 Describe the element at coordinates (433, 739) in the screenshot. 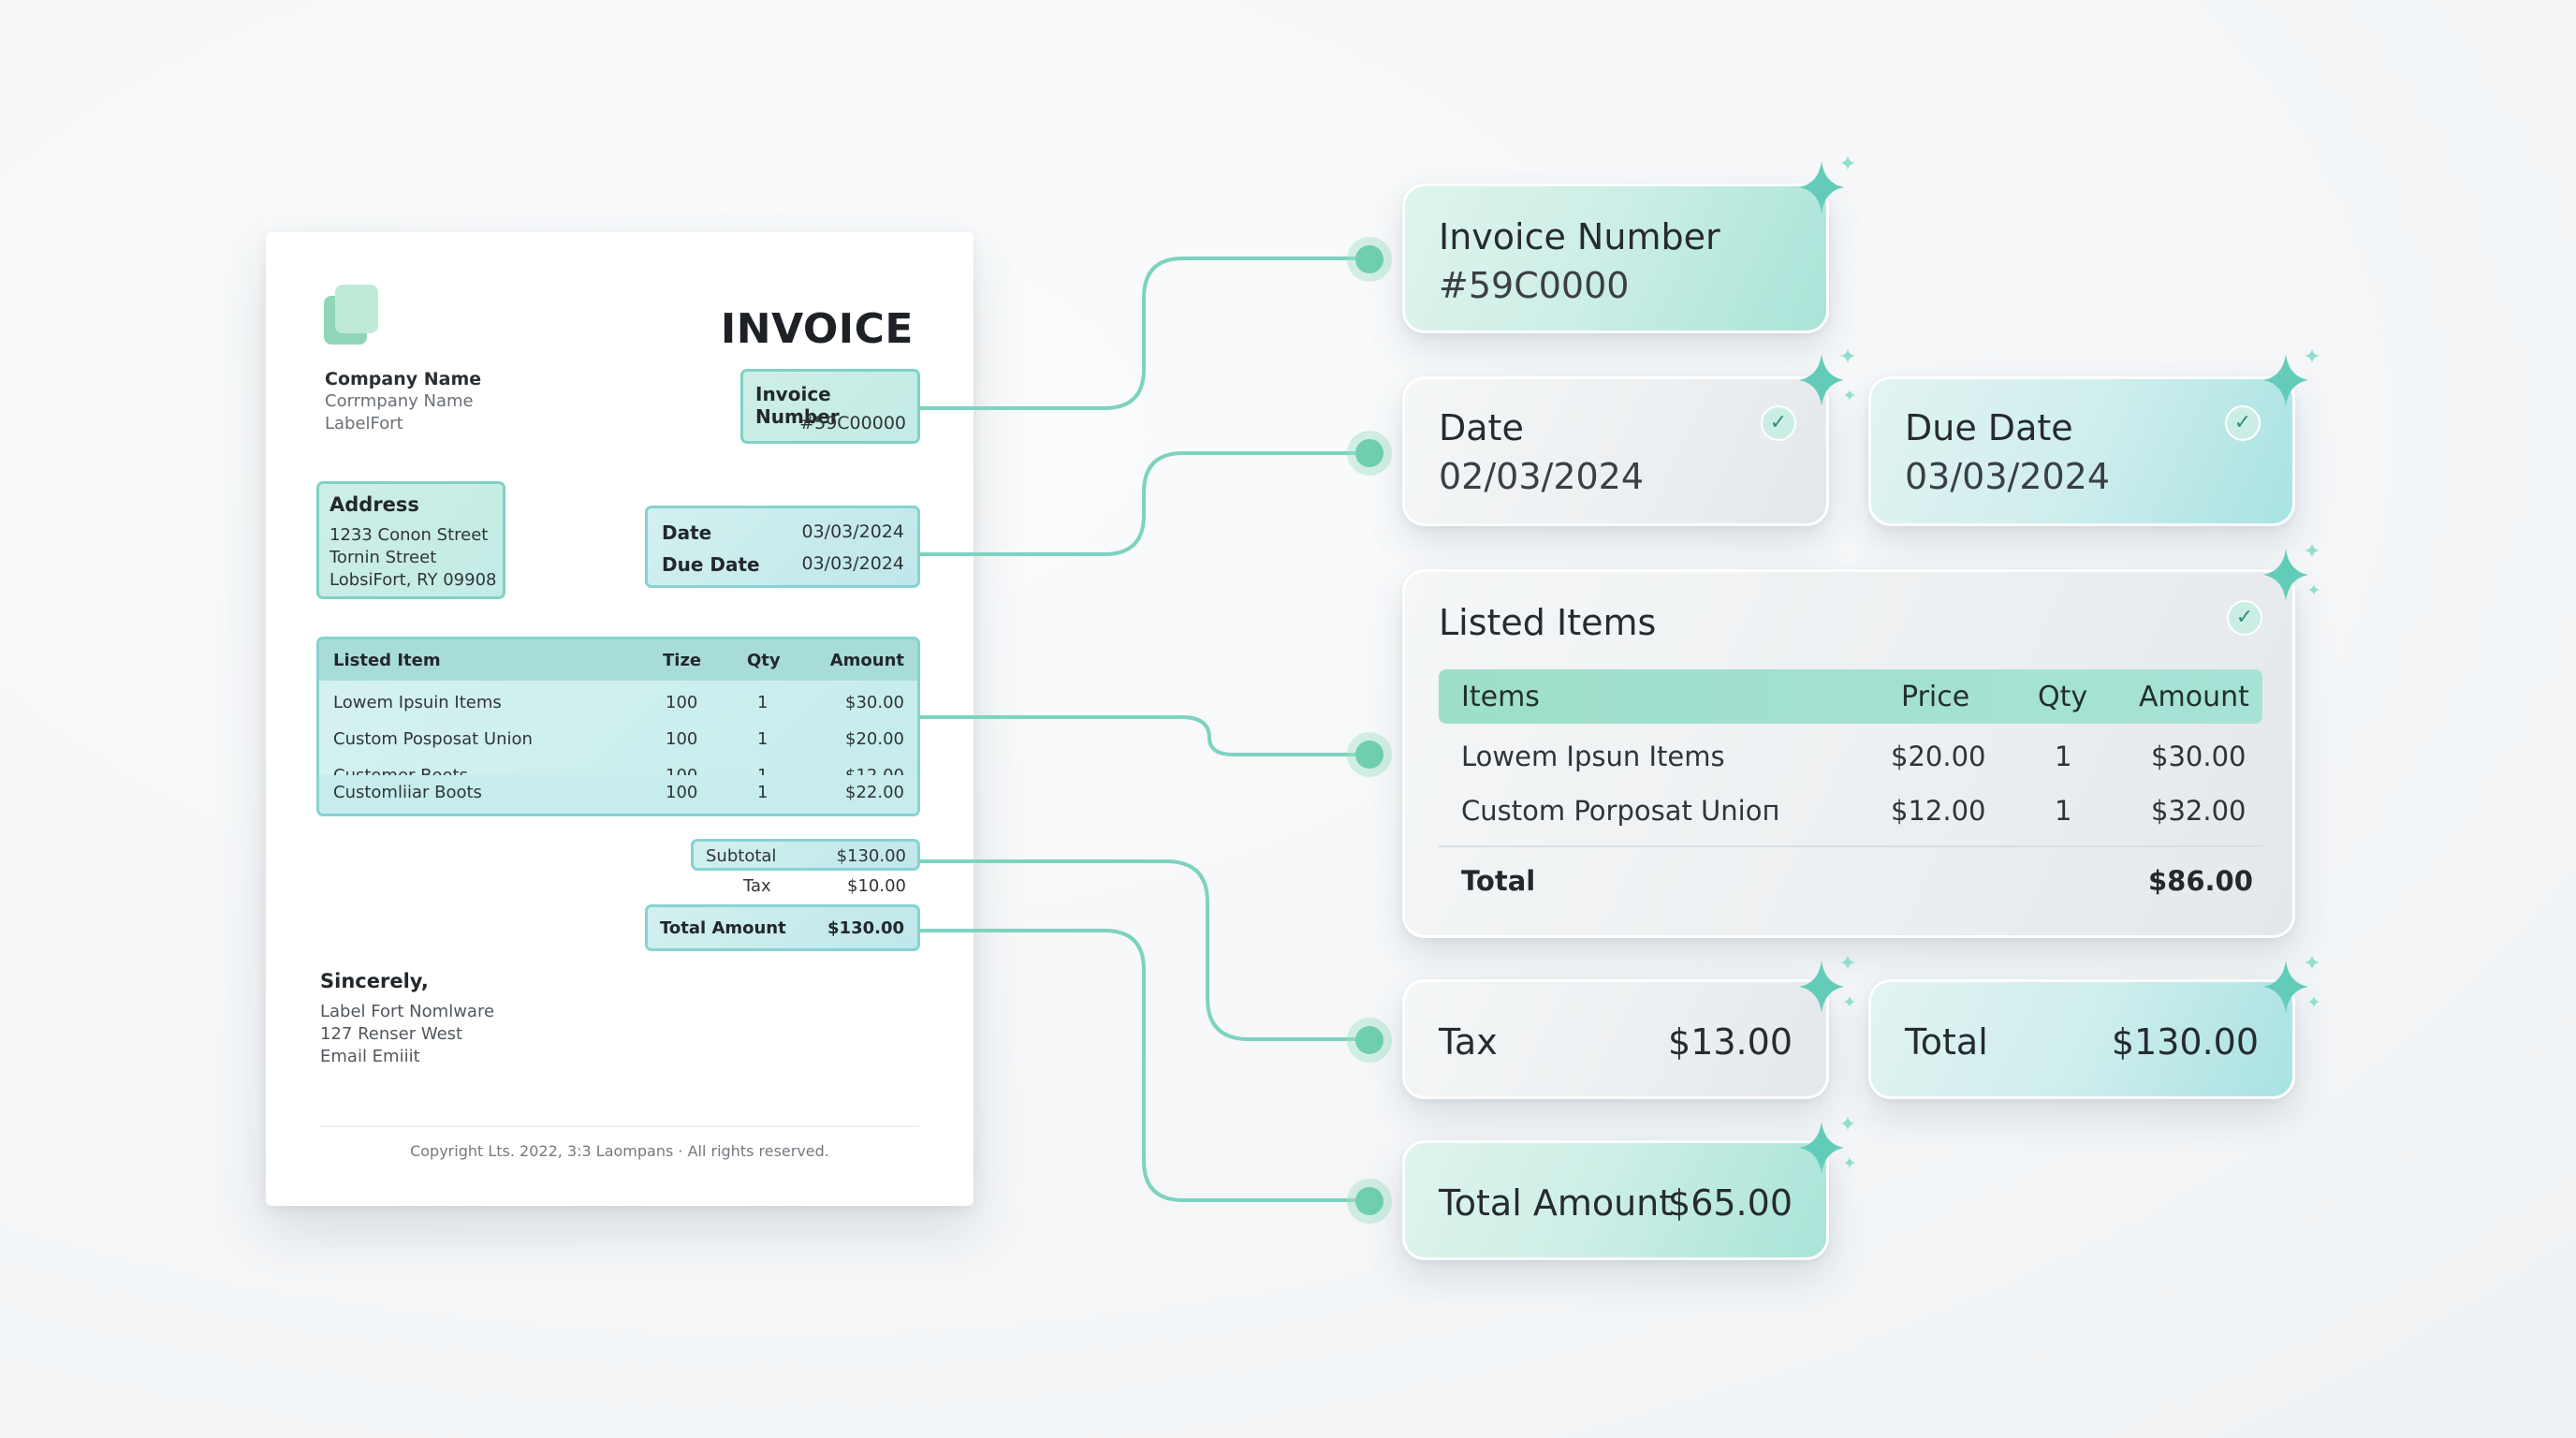

I see `table-row-item: Custom Posposat Union` at that location.